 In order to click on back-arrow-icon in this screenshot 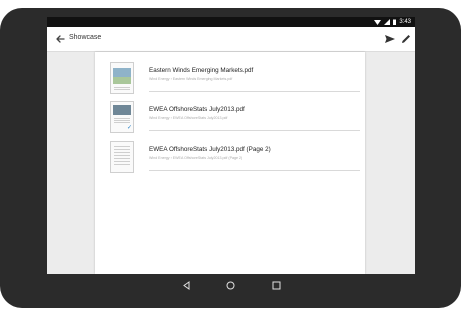, I will do `click(60, 39)`.